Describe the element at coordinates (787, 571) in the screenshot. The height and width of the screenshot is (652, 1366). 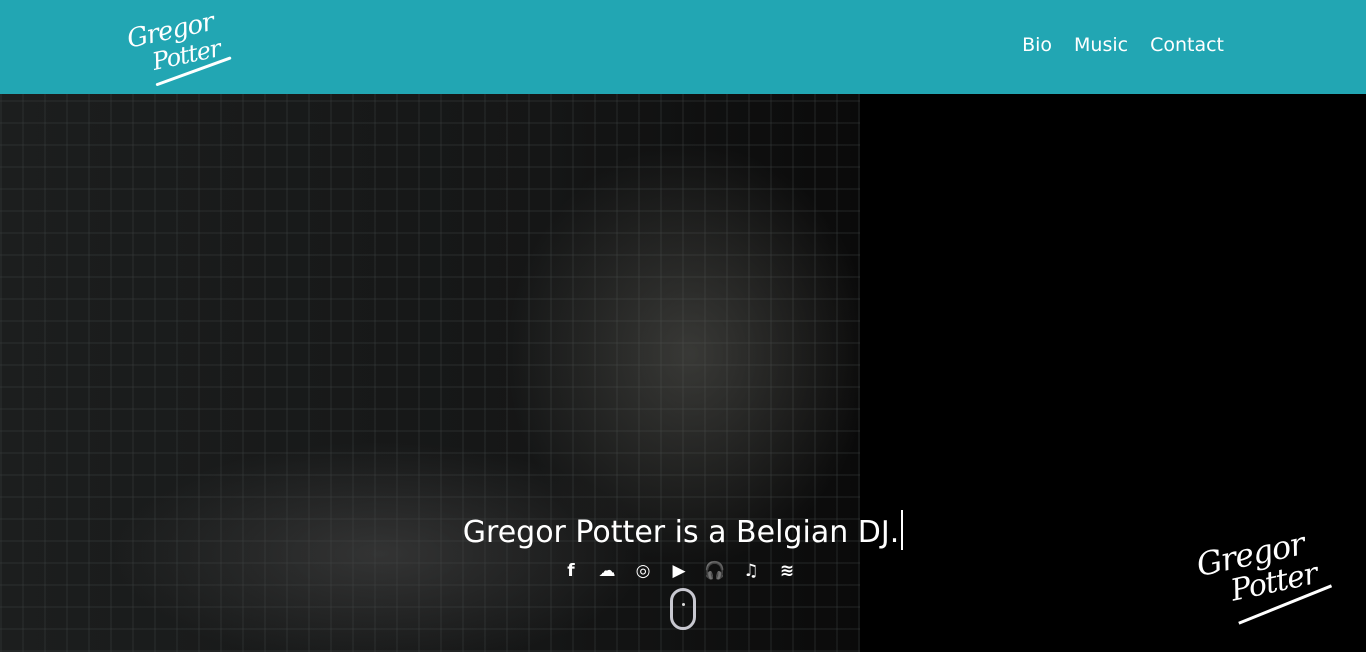
I see `spotify-icon: ≋` at that location.